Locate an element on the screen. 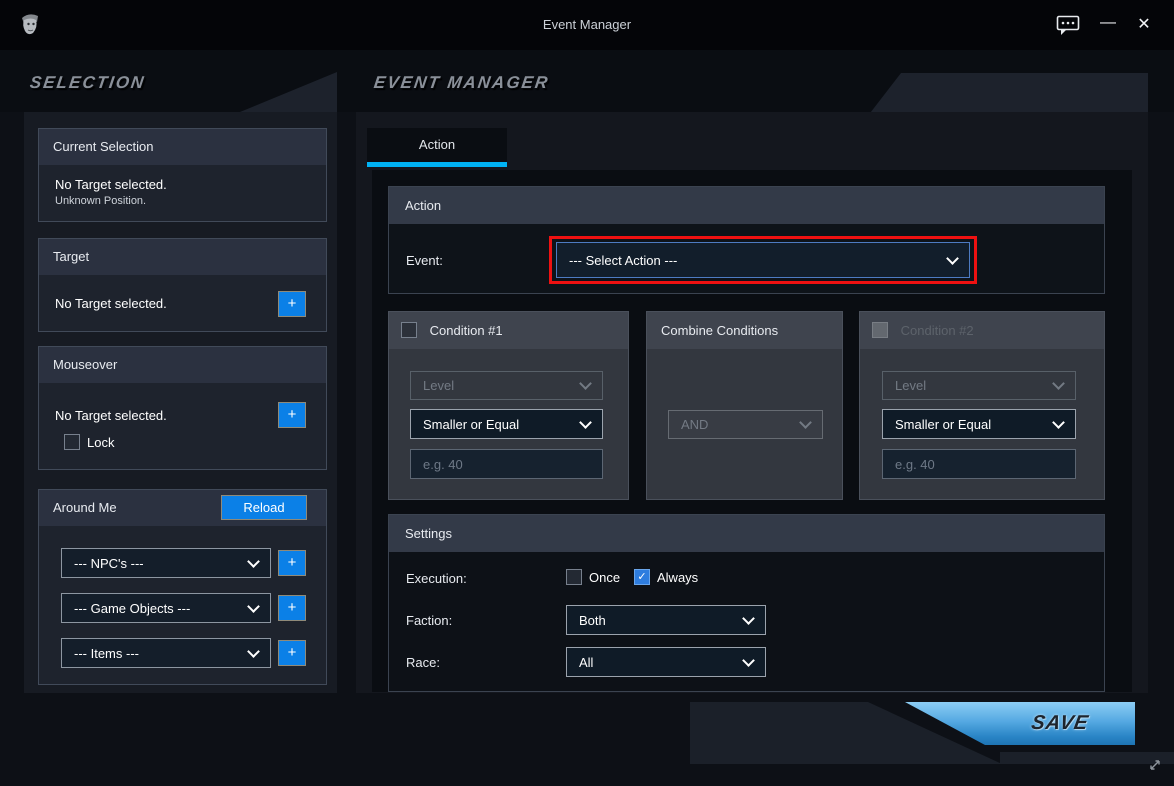 This screenshot has height=786, width=1174. titlebar: Event Manager — ✕ is located at coordinates (587, 25).